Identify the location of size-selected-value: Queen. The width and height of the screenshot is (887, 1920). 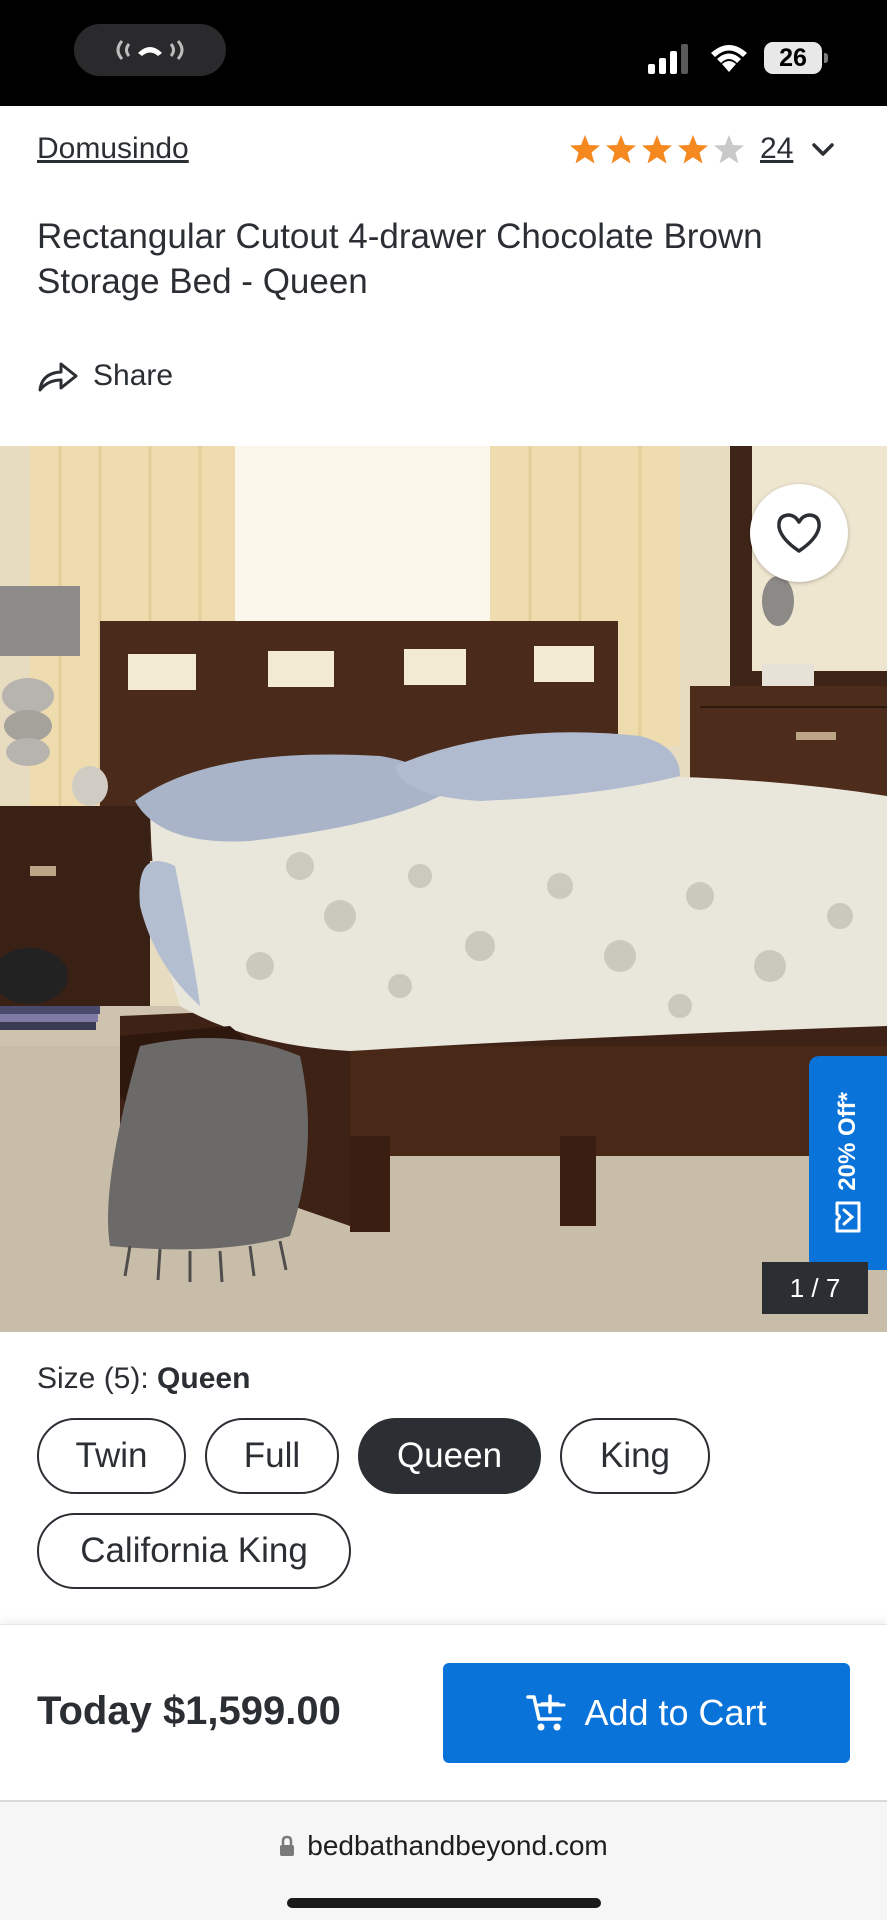
(204, 1378).